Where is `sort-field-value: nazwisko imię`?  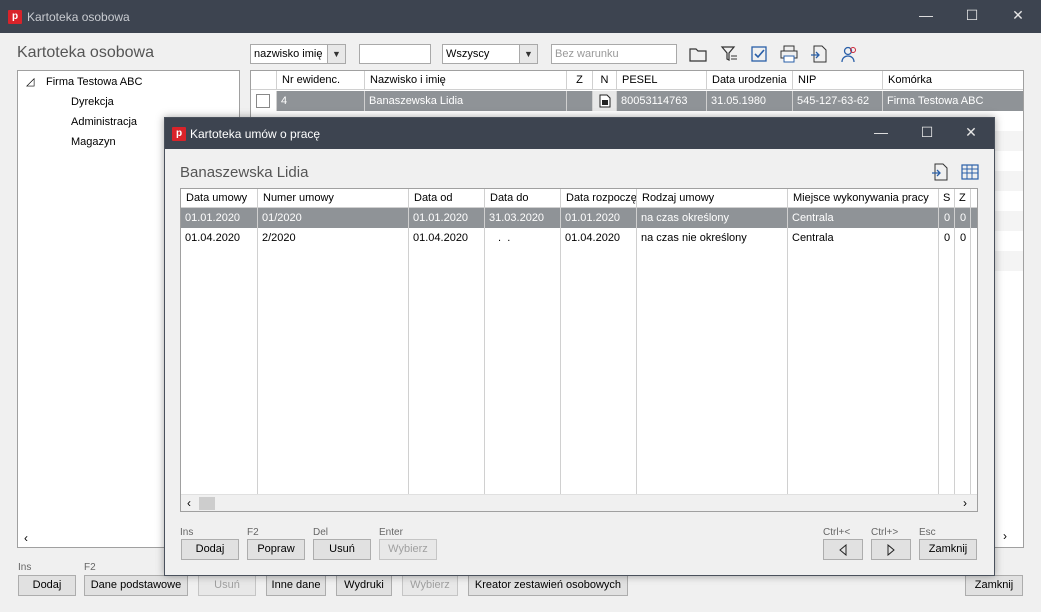
sort-field-value: nazwisko imię is located at coordinates (288, 54).